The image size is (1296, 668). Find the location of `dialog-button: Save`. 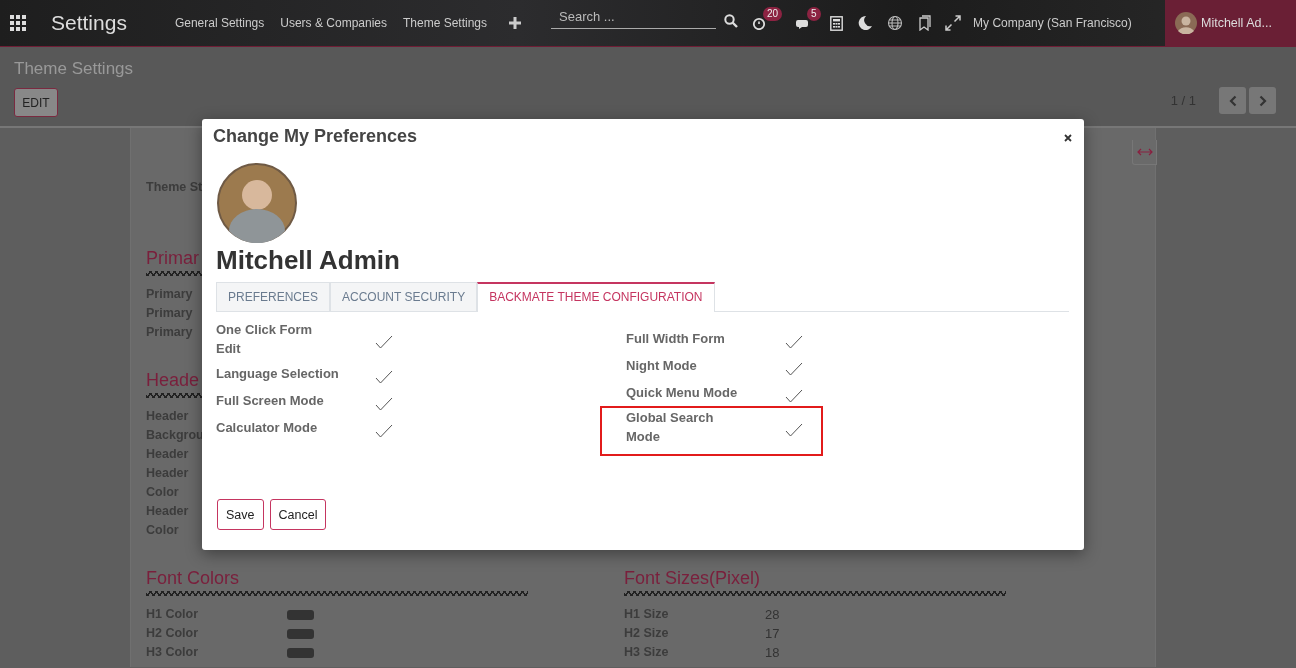

dialog-button: Save is located at coordinates (240, 514).